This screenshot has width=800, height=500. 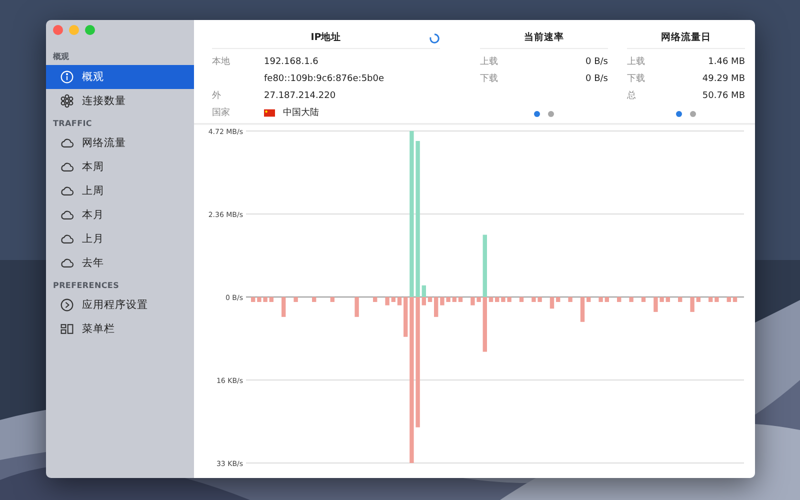 What do you see at coordinates (67, 329) in the screenshot?
I see `menubar-icon` at bounding box center [67, 329].